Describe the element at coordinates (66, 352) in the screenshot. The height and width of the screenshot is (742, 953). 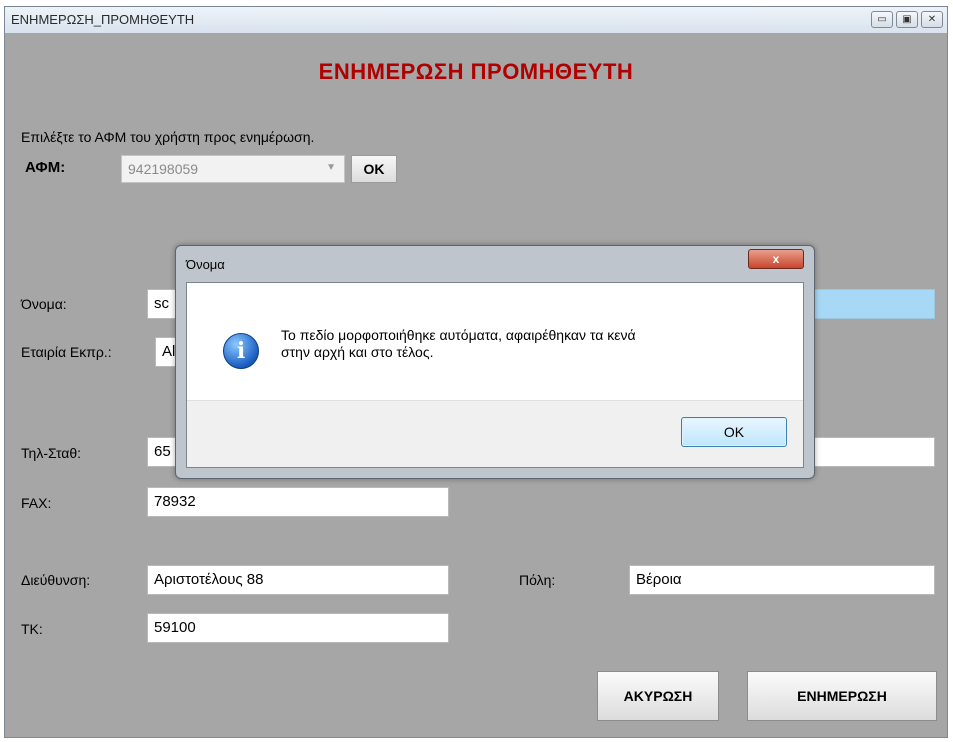
I see `company-label: Εταιρία Εκπρ.:` at that location.